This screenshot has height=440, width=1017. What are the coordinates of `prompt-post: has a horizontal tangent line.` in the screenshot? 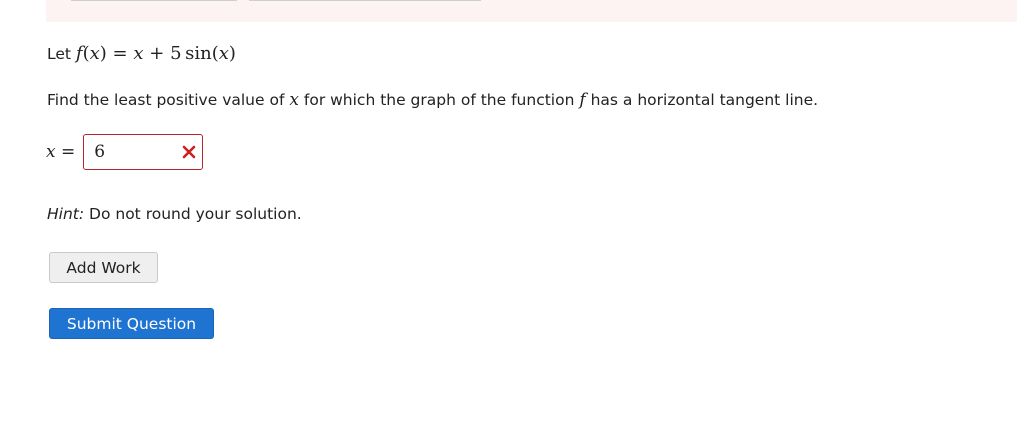 It's located at (704, 100).